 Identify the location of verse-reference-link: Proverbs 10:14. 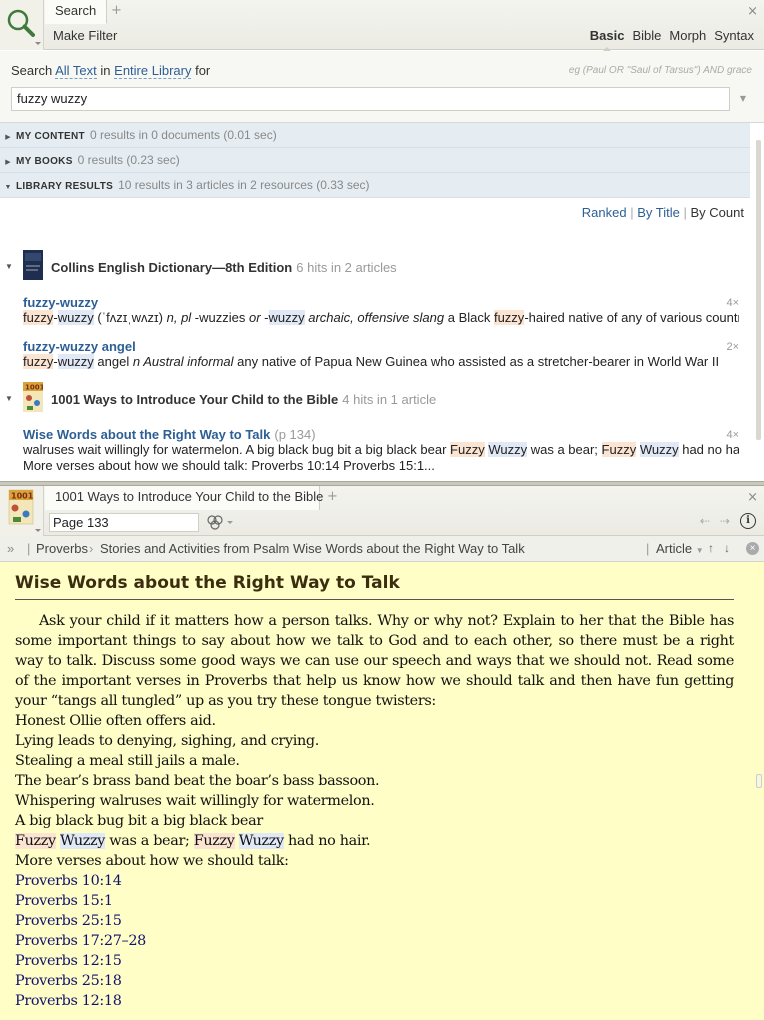
(374, 881).